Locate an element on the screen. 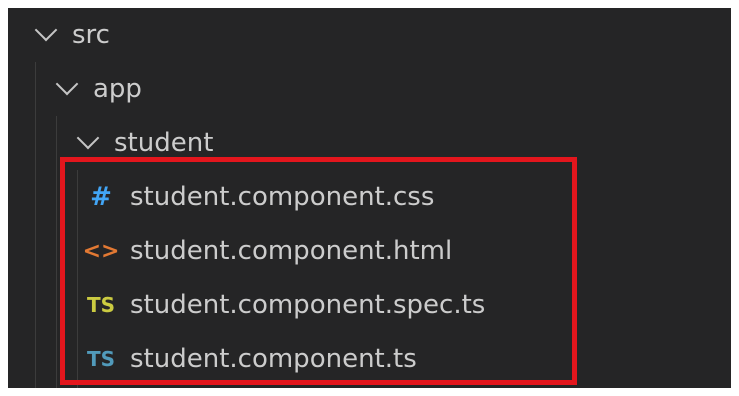 The height and width of the screenshot is (396, 739). folder-src: src is located at coordinates (369, 35).